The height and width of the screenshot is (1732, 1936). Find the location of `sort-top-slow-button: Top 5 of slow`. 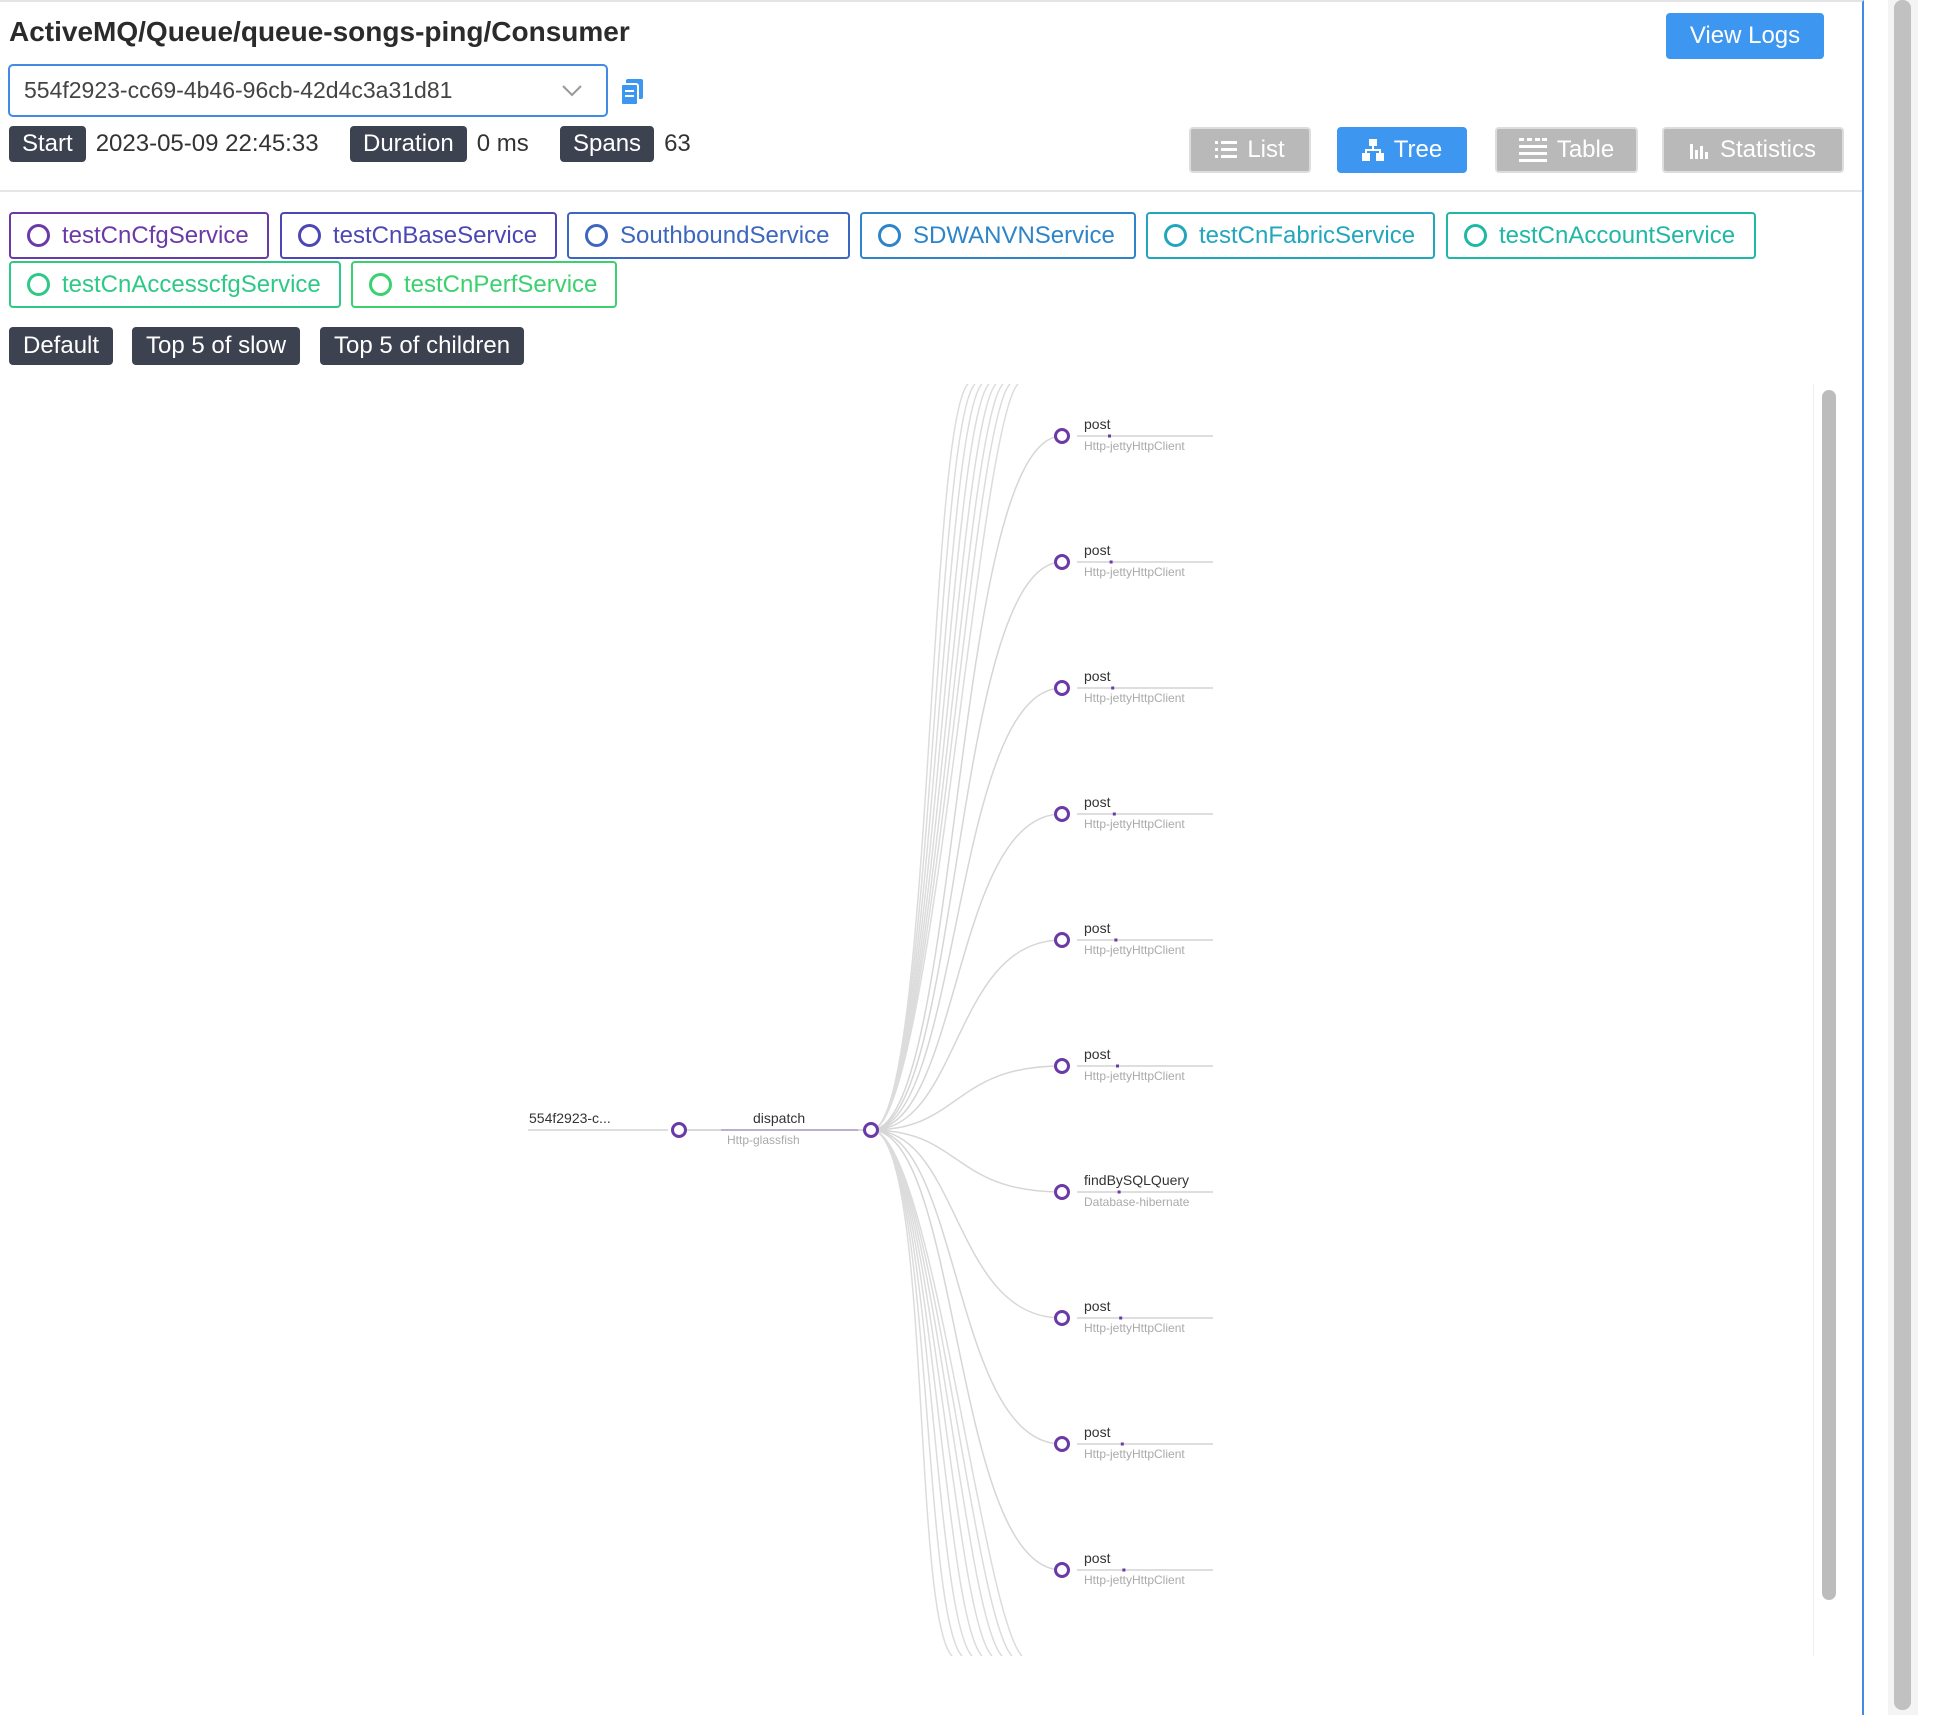

sort-top-slow-button: Top 5 of slow is located at coordinates (216, 346).